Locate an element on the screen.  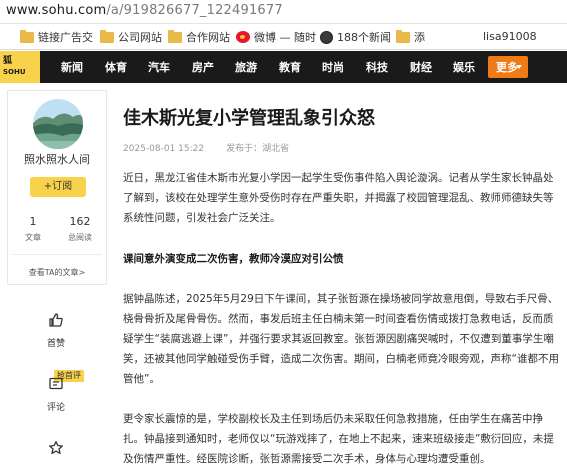
globe-icon is located at coordinates (326, 37).